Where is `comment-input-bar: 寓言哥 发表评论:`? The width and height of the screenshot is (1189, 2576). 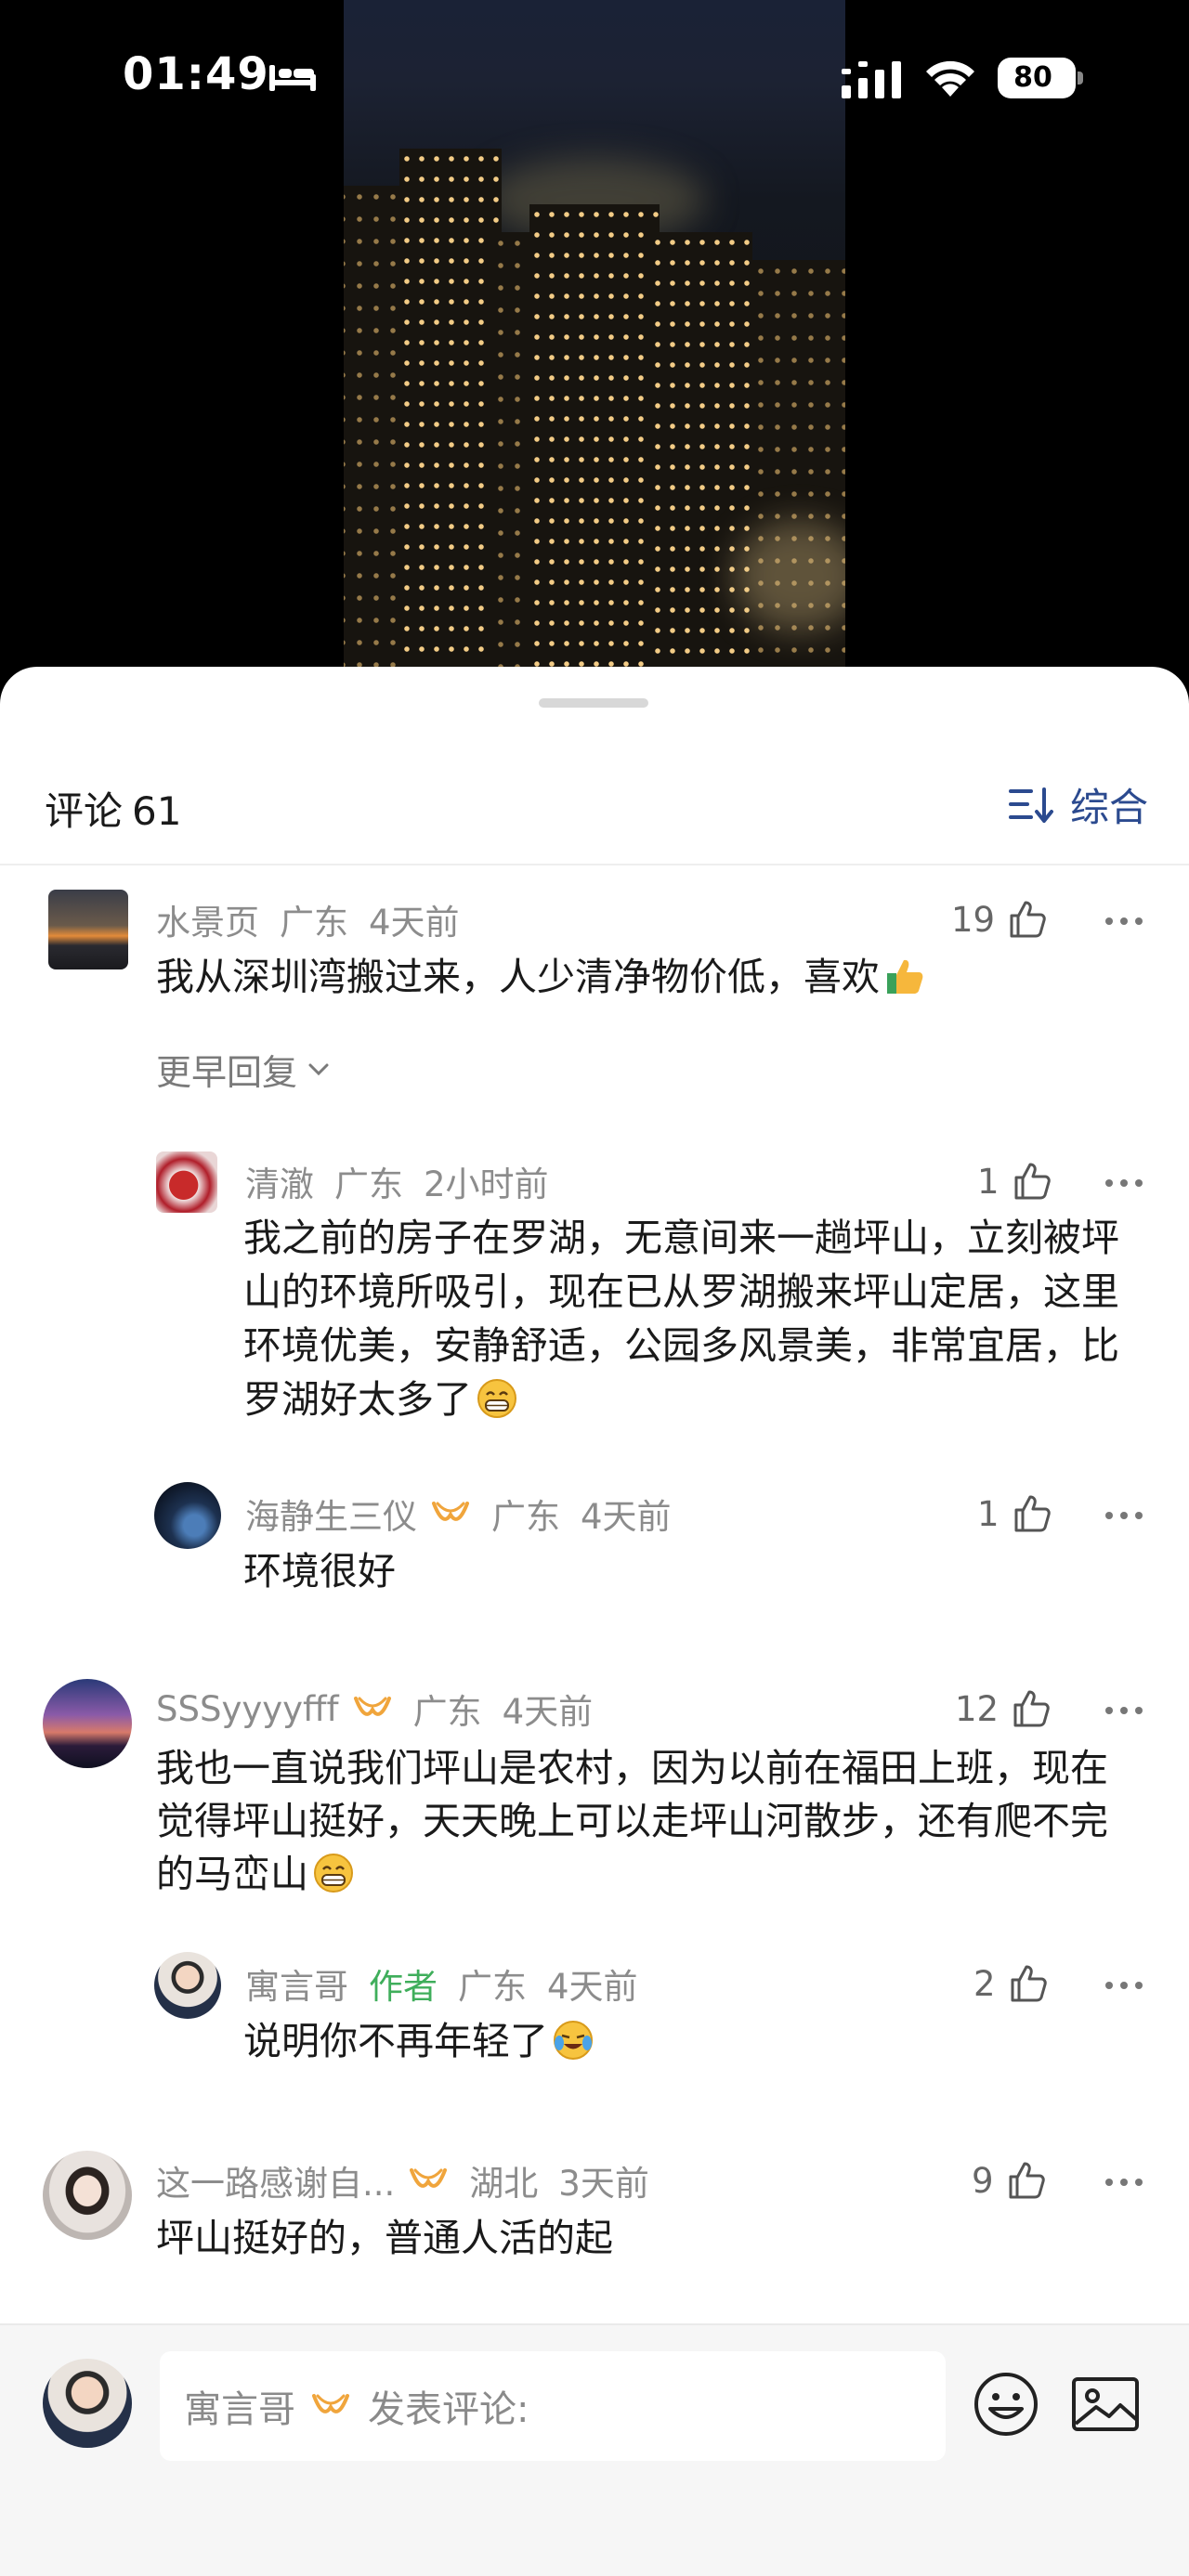 comment-input-bar: 寓言哥 发表评论: is located at coordinates (594, 2449).